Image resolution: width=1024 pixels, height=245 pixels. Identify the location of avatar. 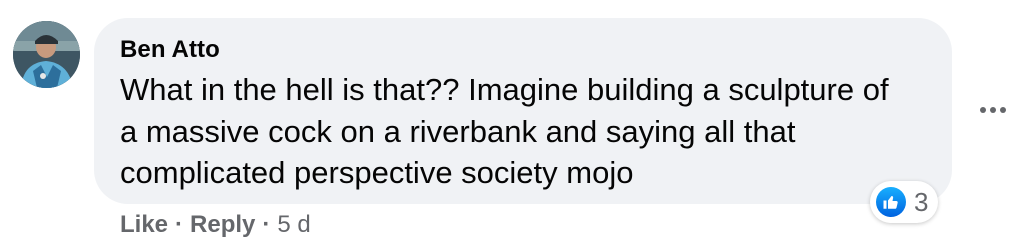
(46, 54).